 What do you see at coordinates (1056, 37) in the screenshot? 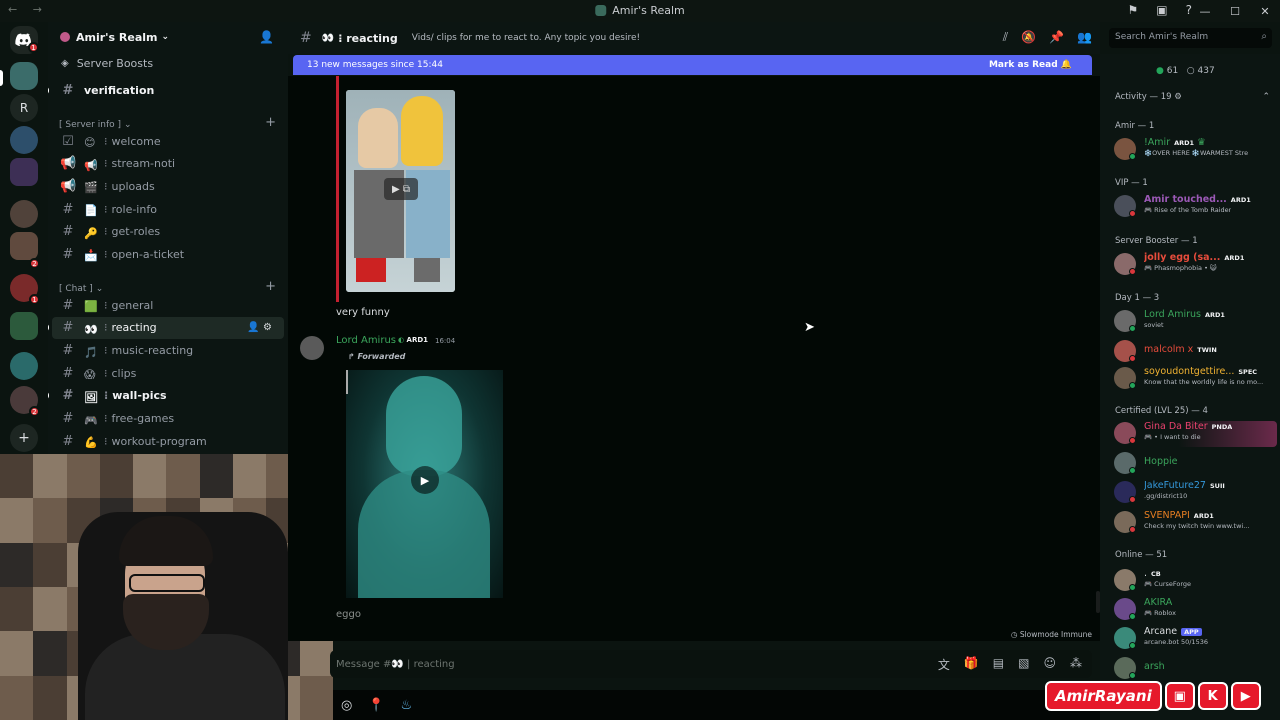
I see `pin-icon: 📌` at bounding box center [1056, 37].